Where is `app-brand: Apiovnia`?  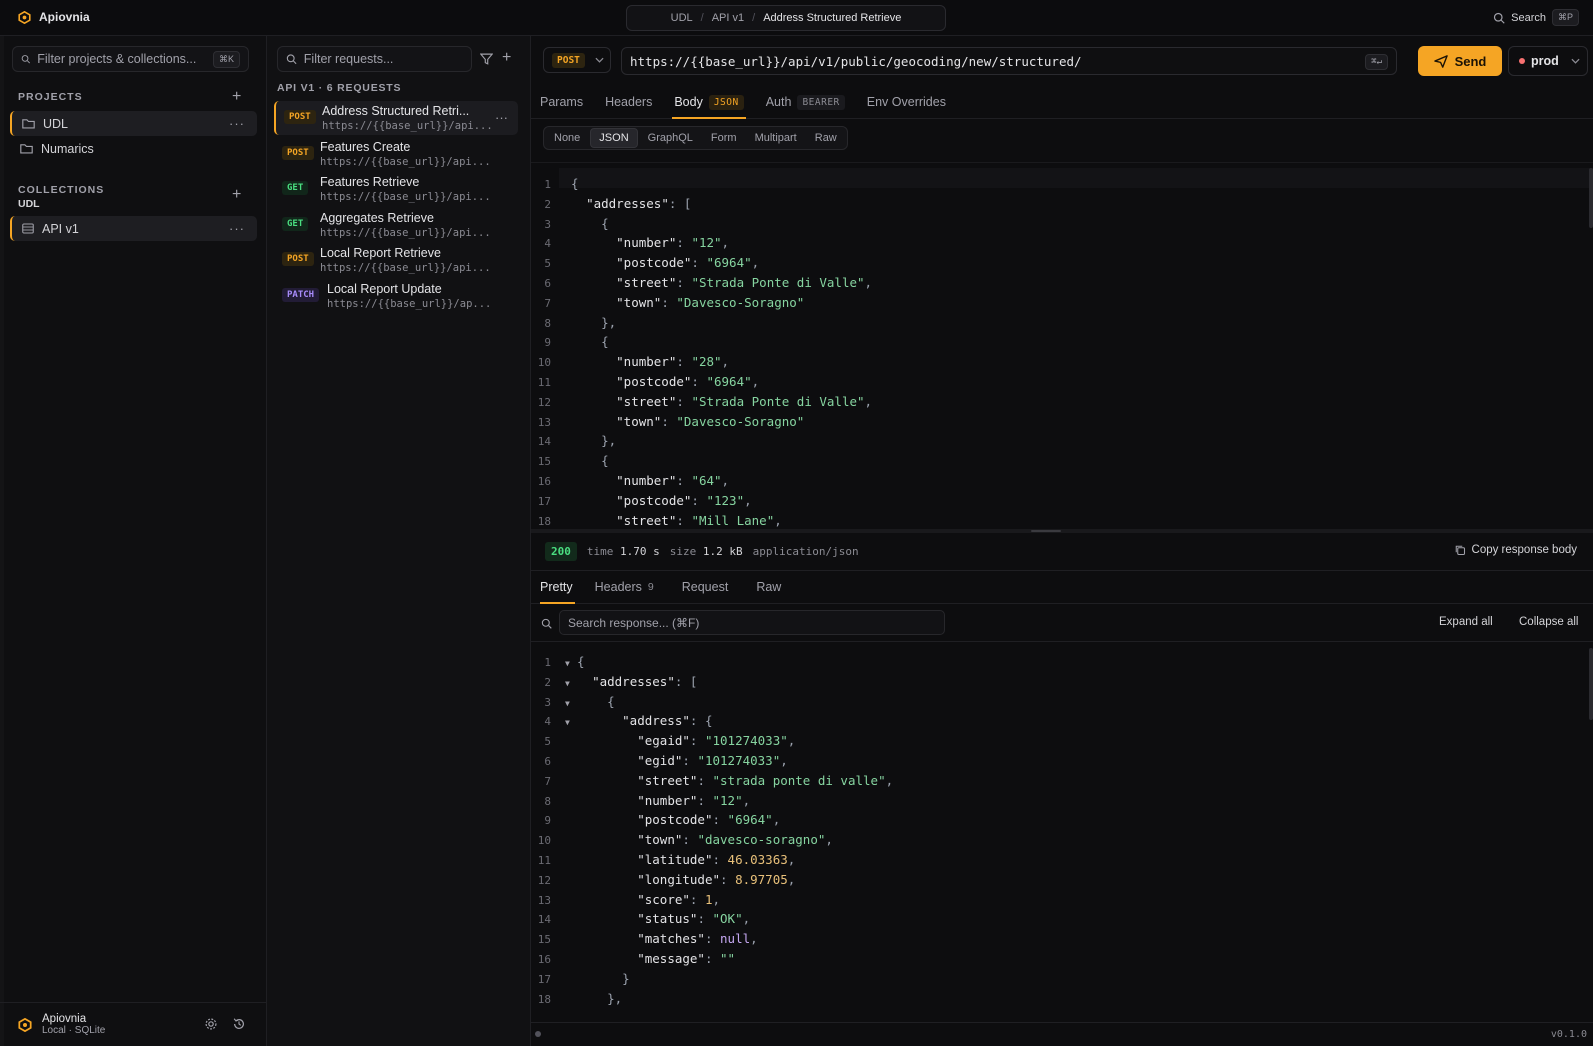 app-brand: Apiovnia is located at coordinates (54, 17).